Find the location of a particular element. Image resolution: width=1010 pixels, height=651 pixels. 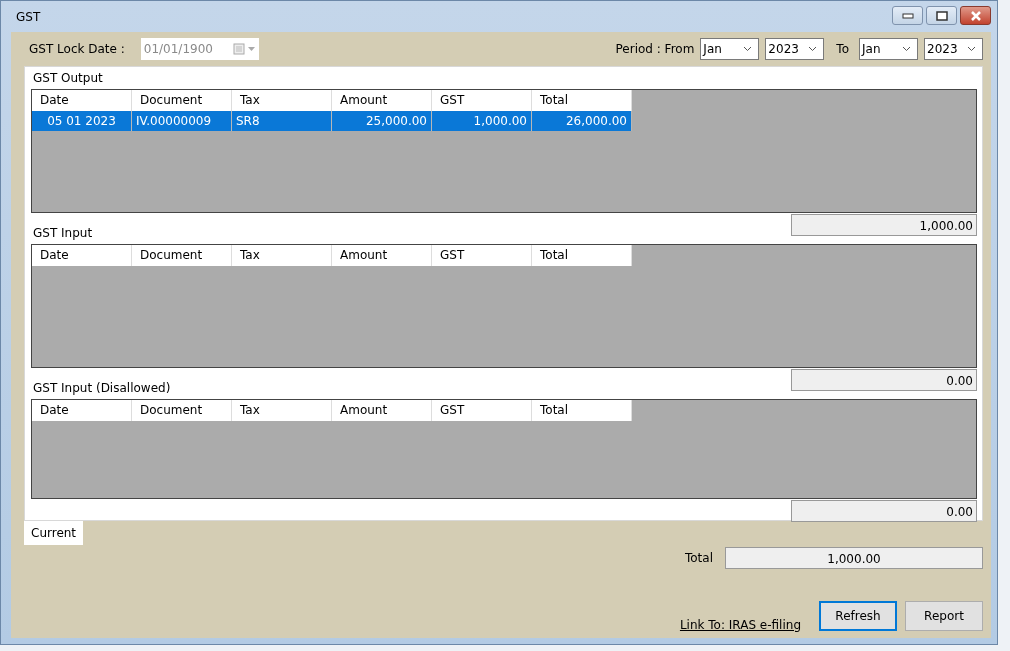

minimize-icon is located at coordinates (907, 15).